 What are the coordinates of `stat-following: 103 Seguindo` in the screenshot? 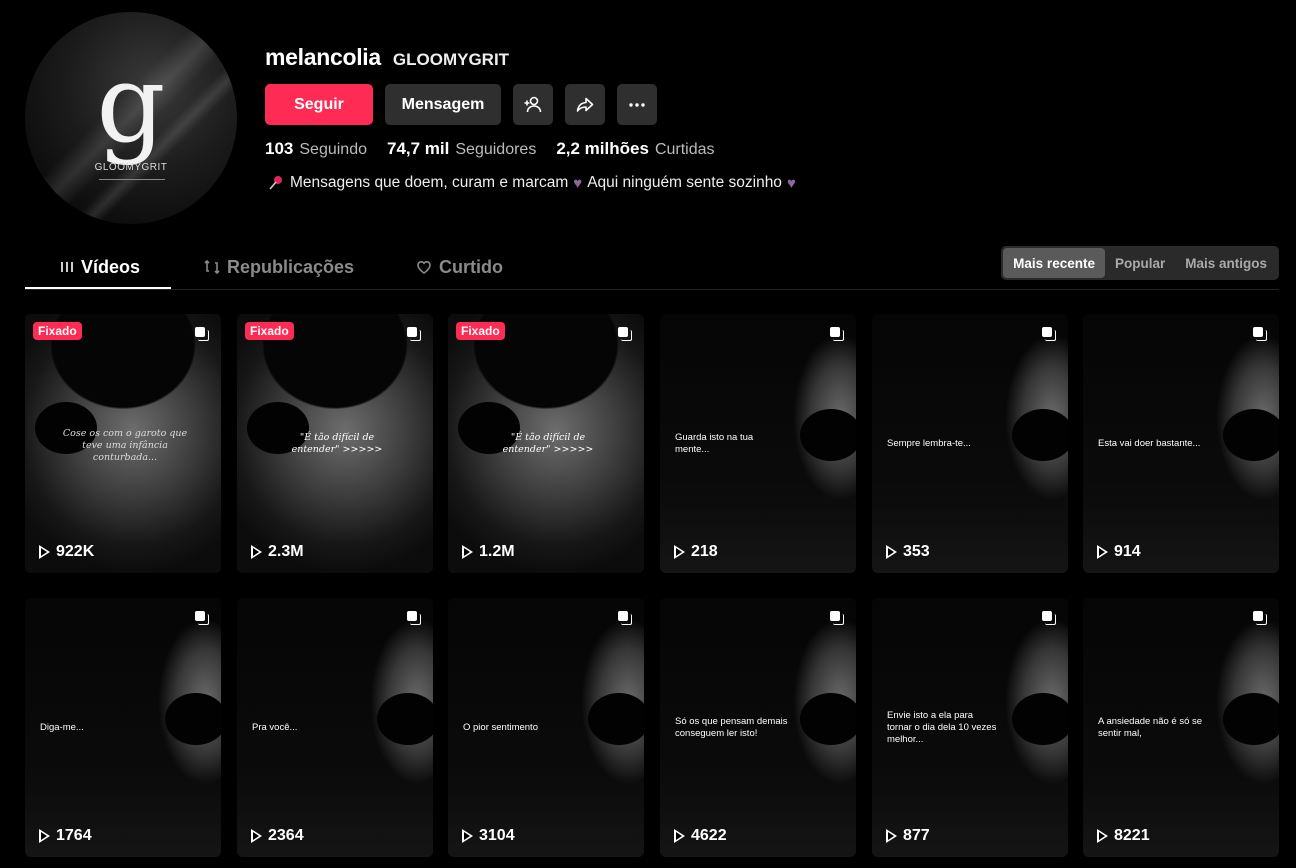 It's located at (316, 149).